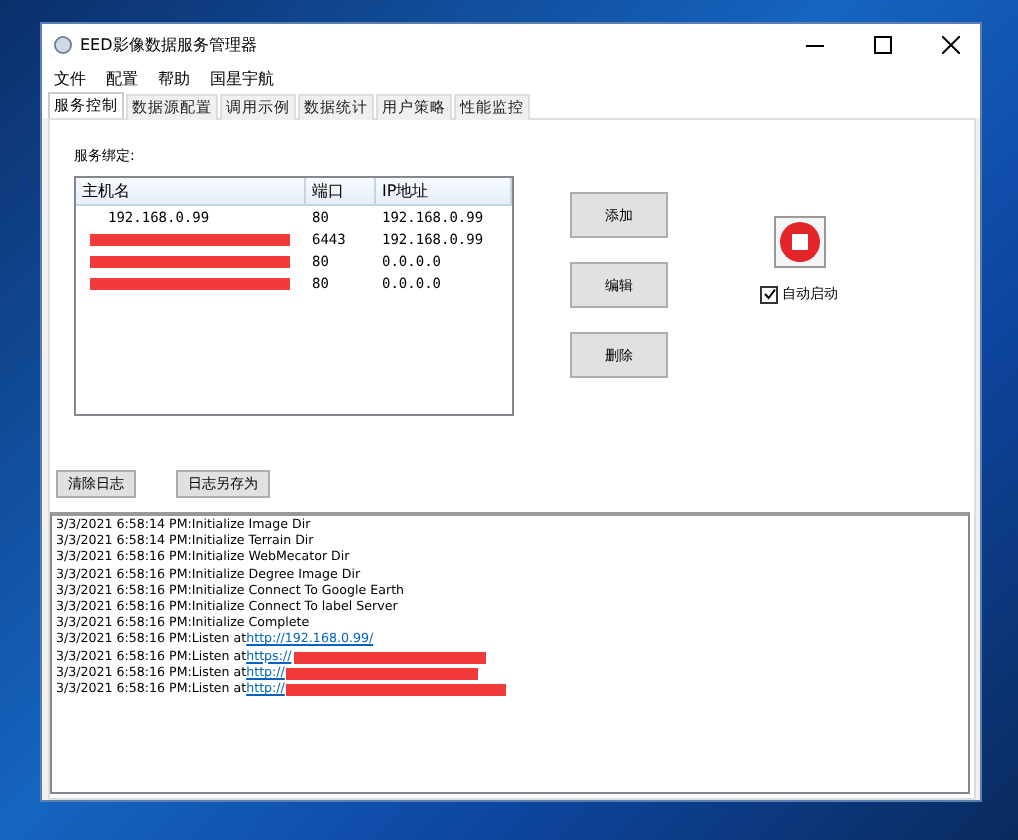 The width and height of the screenshot is (1018, 840). I want to click on checkmark-icon, so click(769, 294).